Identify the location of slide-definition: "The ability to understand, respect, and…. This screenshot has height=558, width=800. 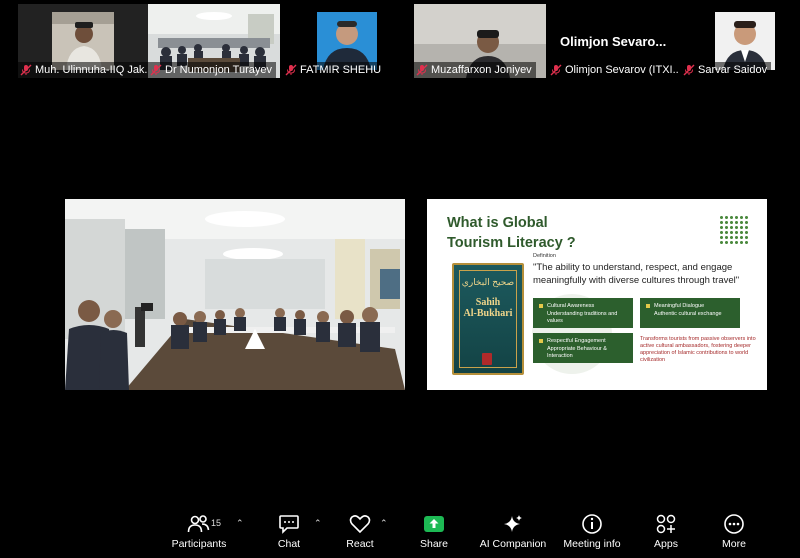
(636, 274).